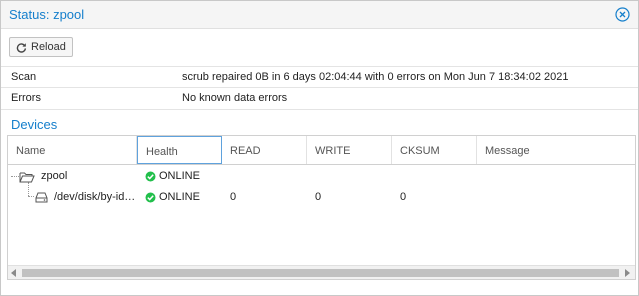 The width and height of the screenshot is (639, 296). Describe the element at coordinates (26, 98) in the screenshot. I see `errors-label: Errors` at that location.